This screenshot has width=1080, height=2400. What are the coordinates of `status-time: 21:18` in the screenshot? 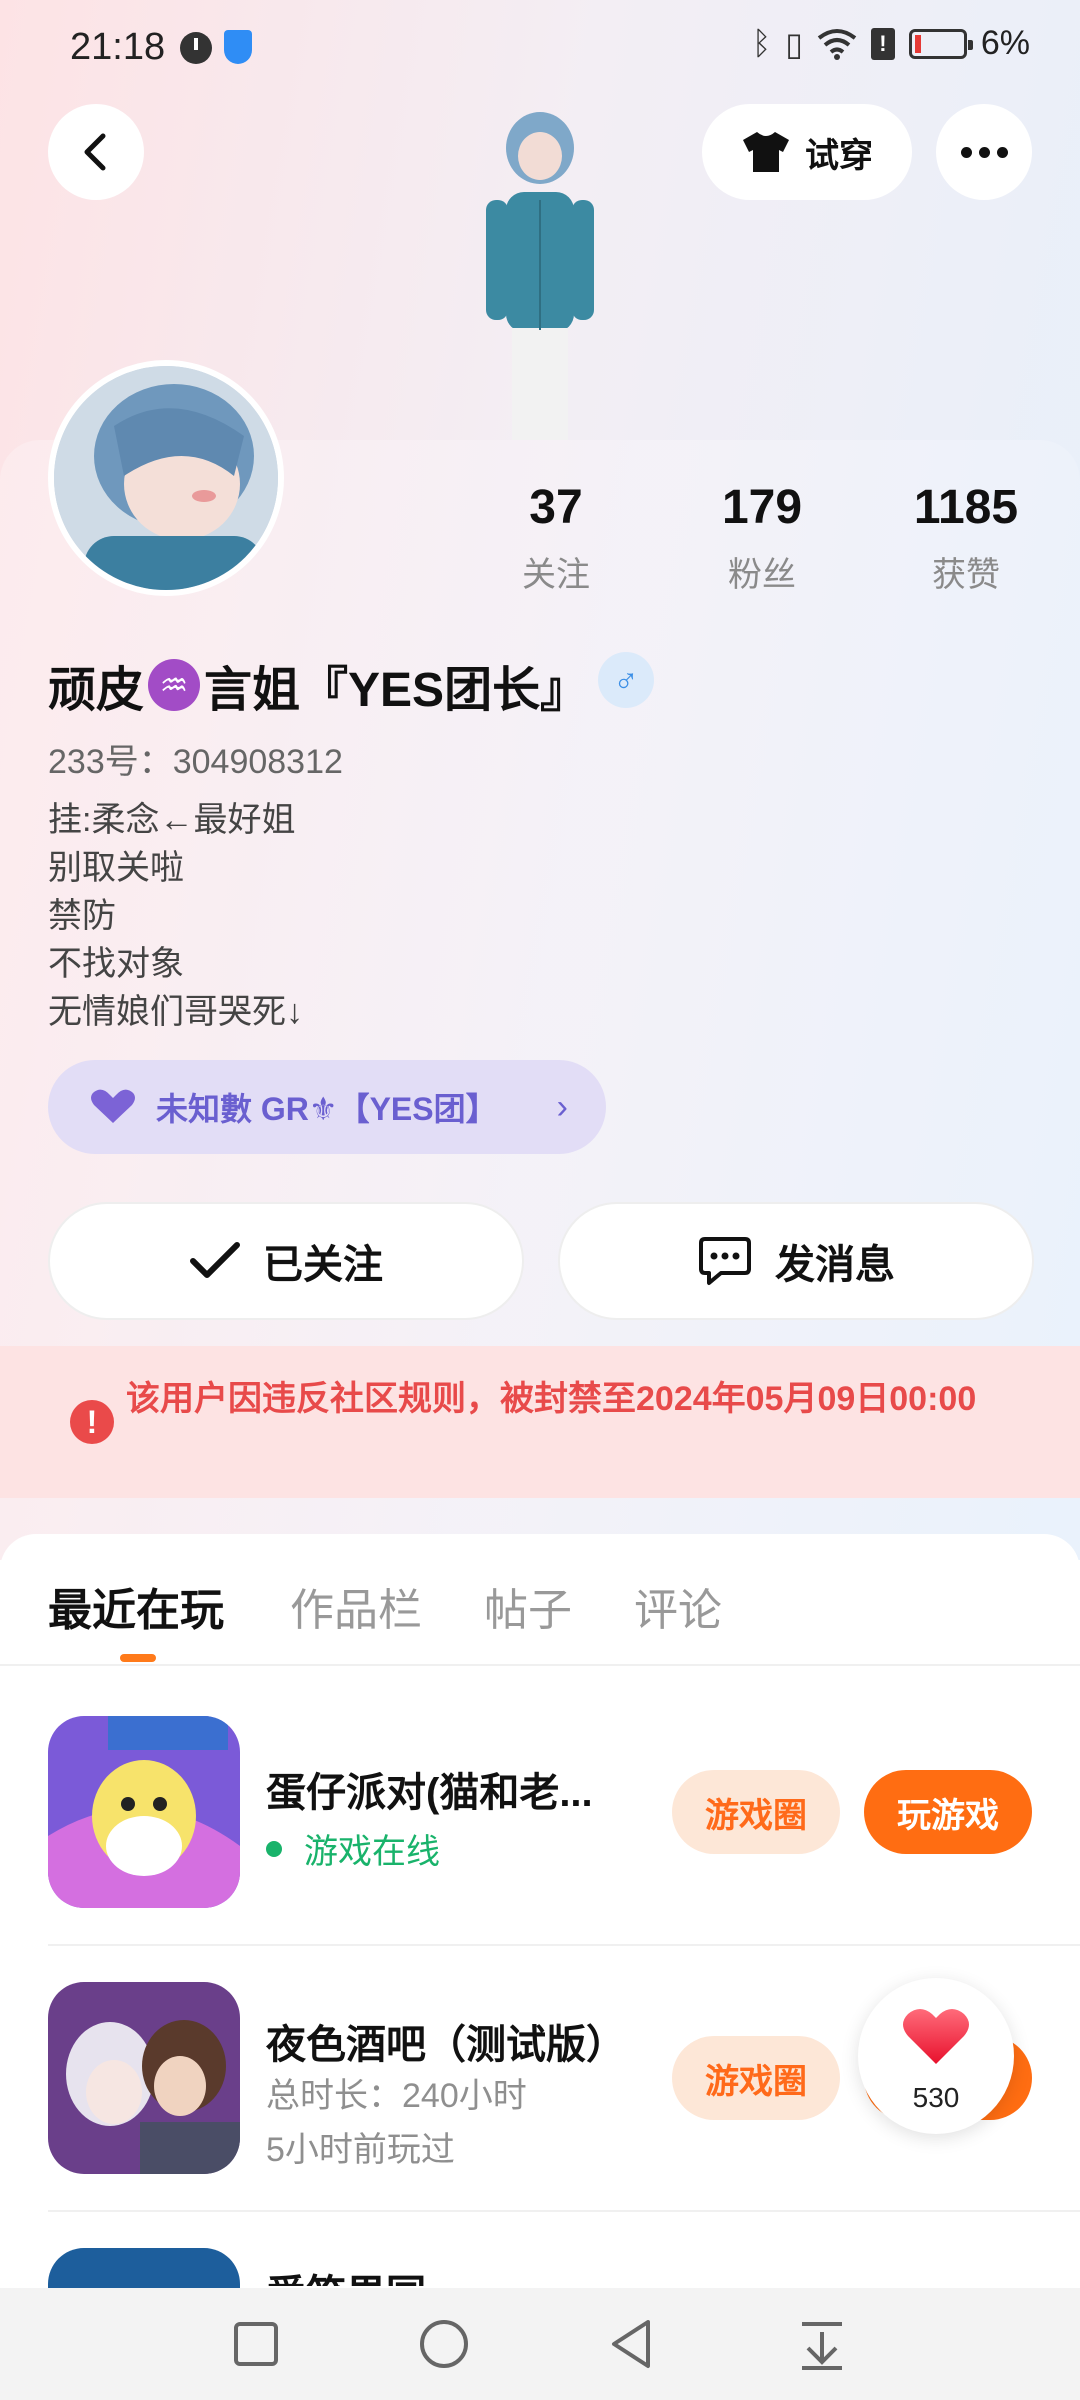 It's located at (118, 47).